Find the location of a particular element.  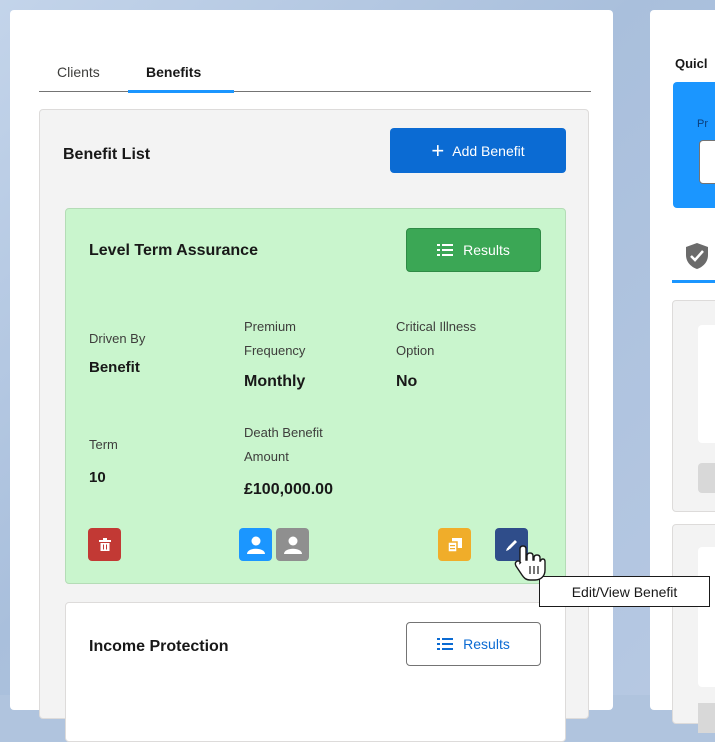

edit-benefit-tooltip: Edit/View Benefit is located at coordinates (624, 591).